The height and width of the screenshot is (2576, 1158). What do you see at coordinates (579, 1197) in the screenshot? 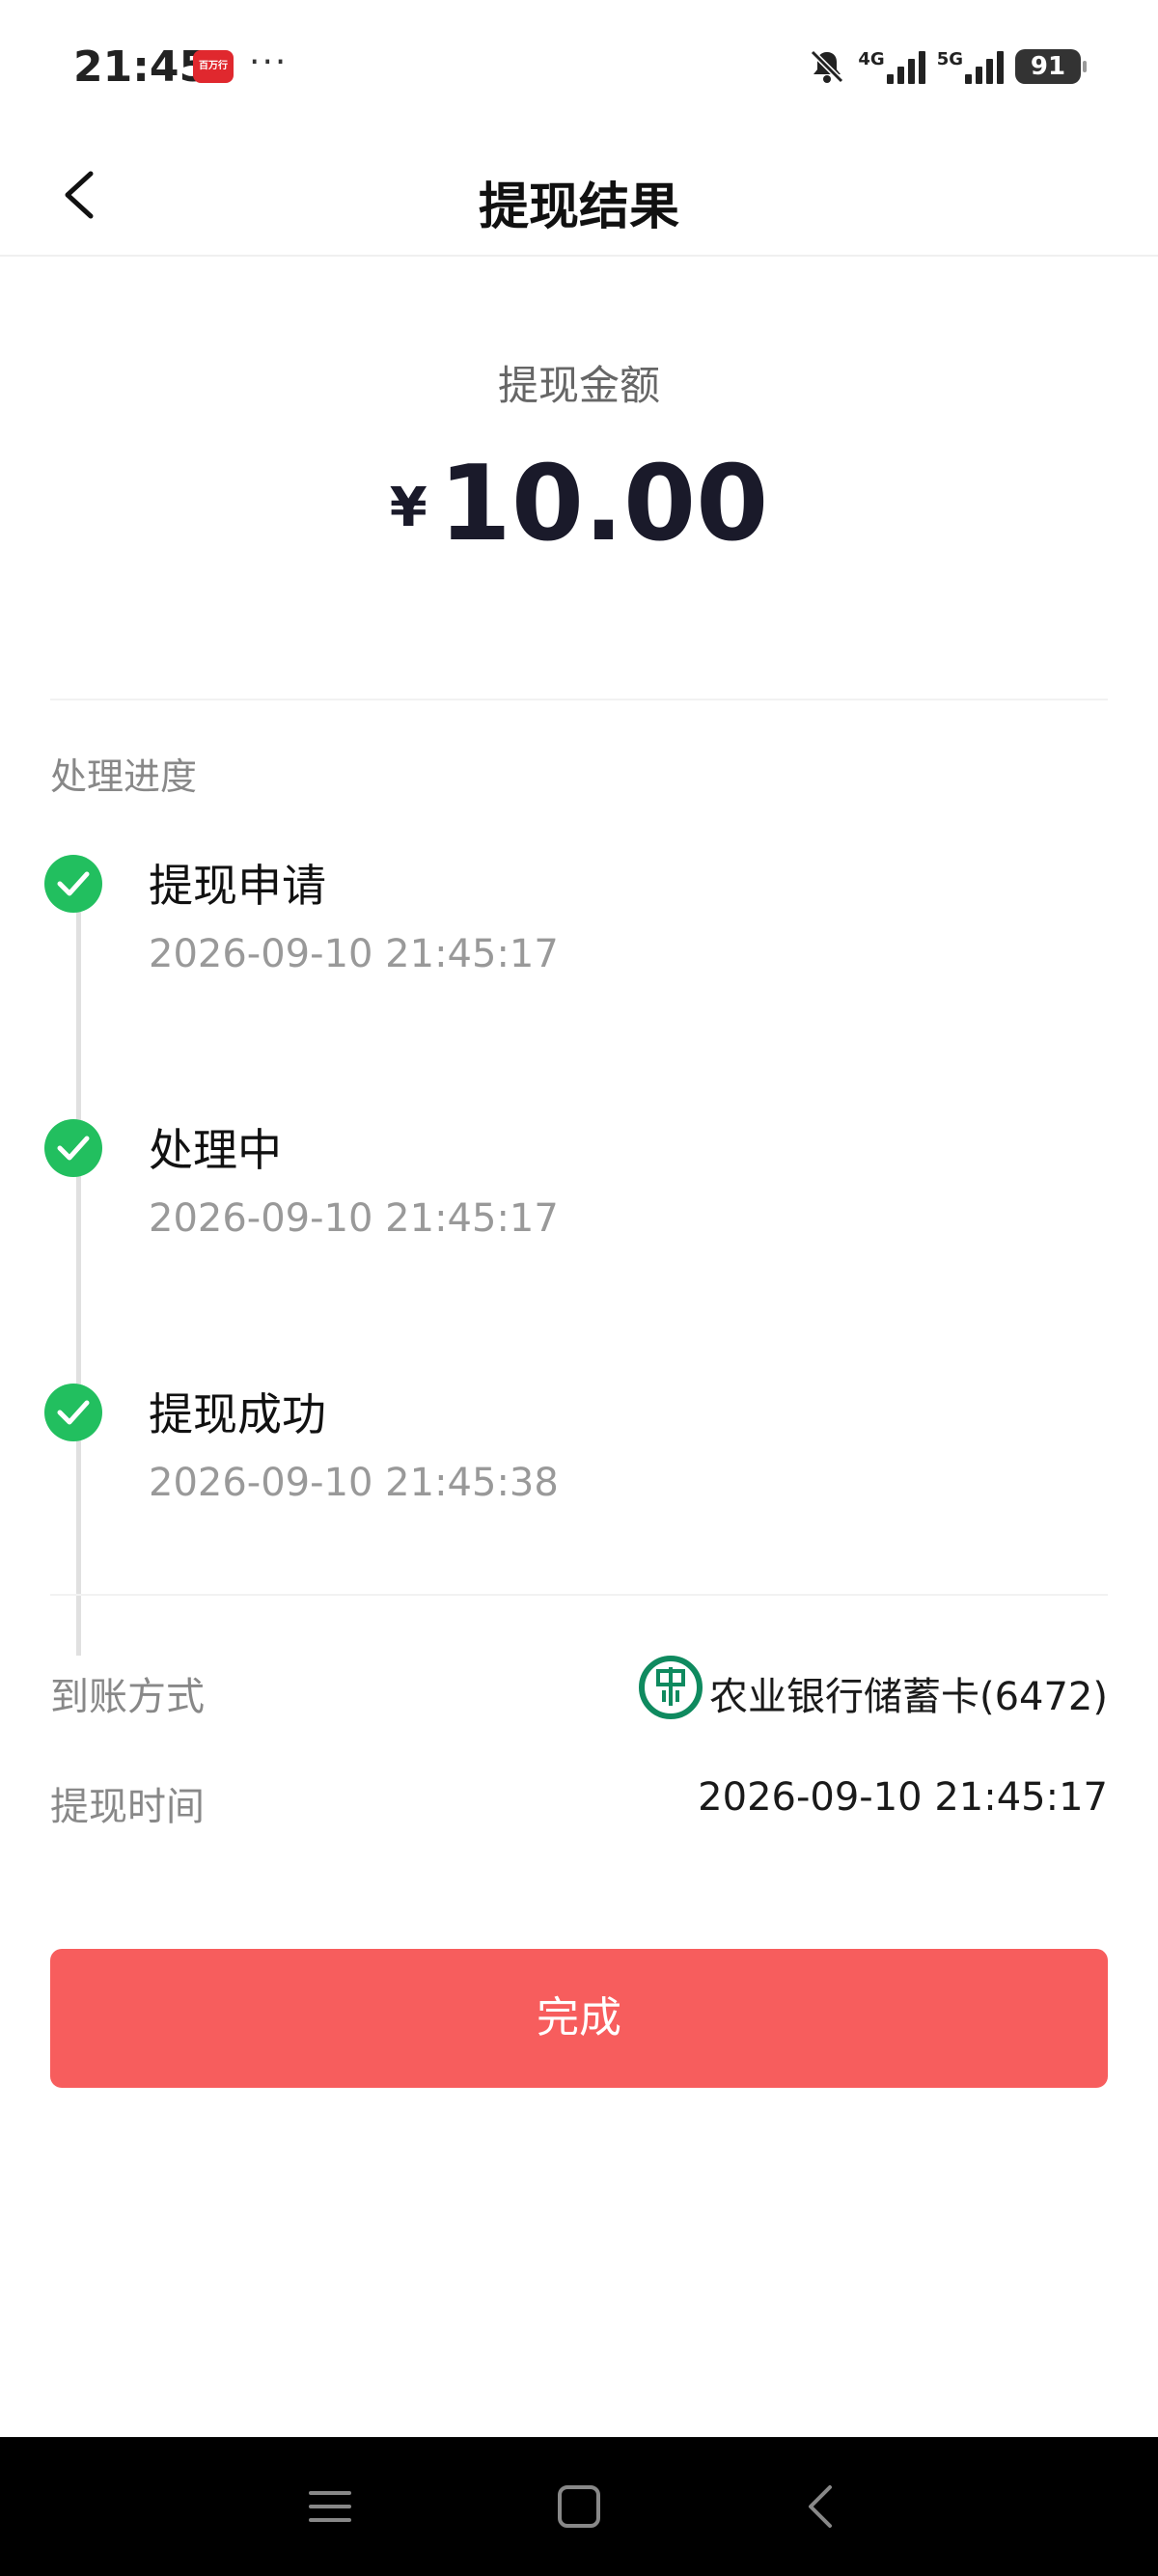
I see `timeline-step: 处理中 2026-09-10 21:45:17` at bounding box center [579, 1197].